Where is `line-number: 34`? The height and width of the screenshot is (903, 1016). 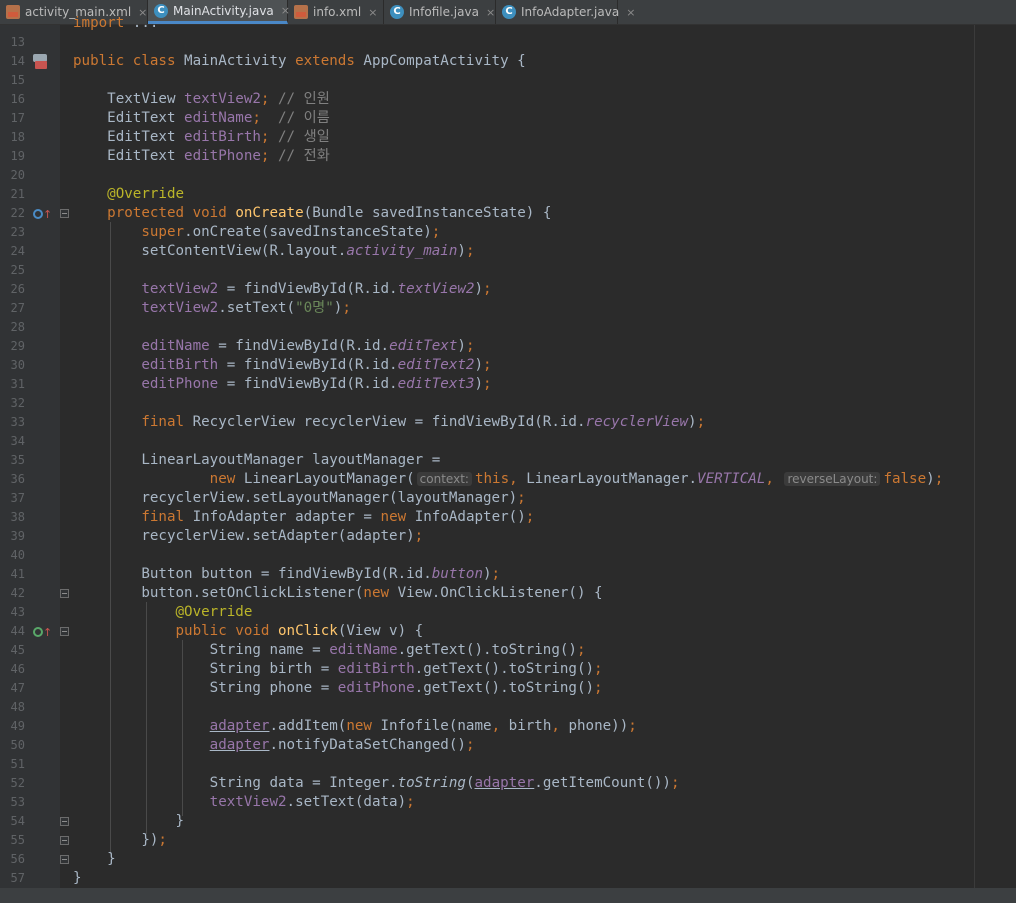 line-number: 34 is located at coordinates (17, 441).